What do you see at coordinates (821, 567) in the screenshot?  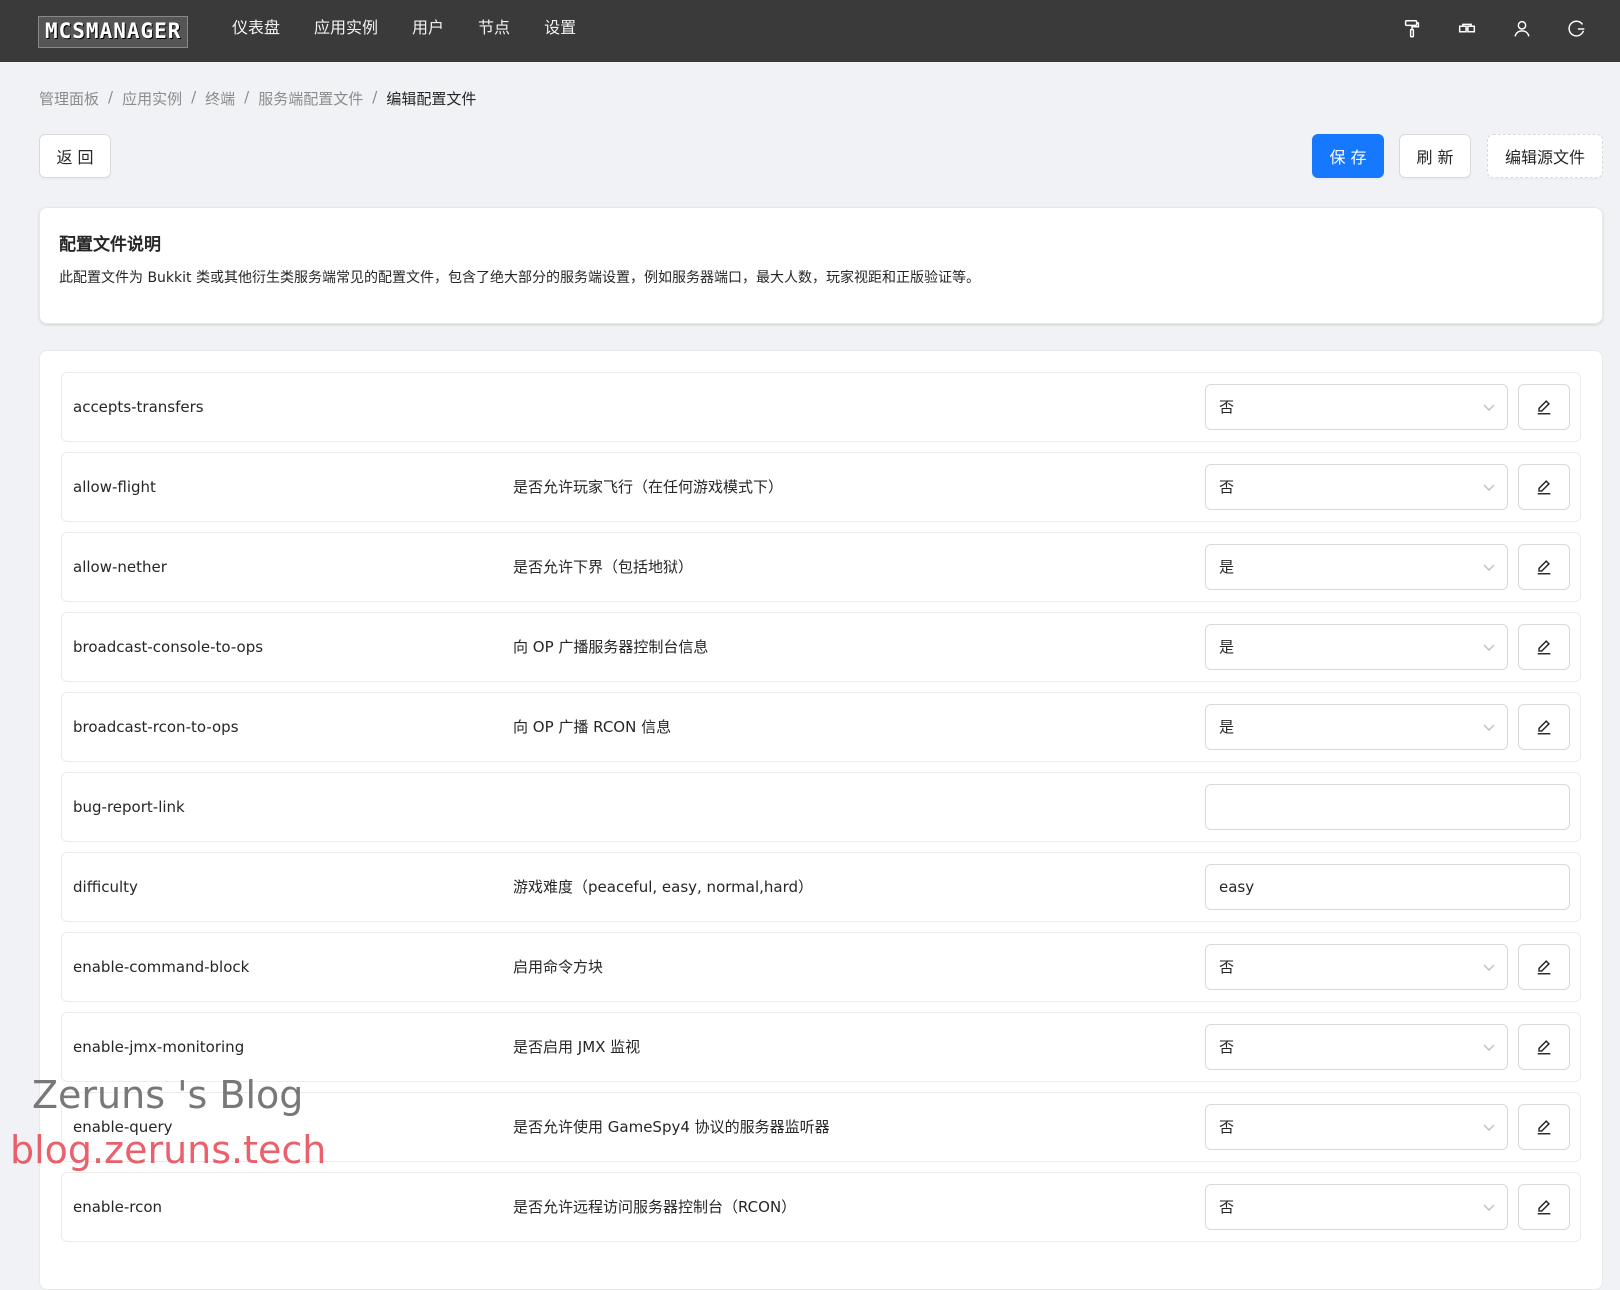 I see `config-row-allow-nether: allow-nether 是否允许下界（包括地狱） 是` at bounding box center [821, 567].